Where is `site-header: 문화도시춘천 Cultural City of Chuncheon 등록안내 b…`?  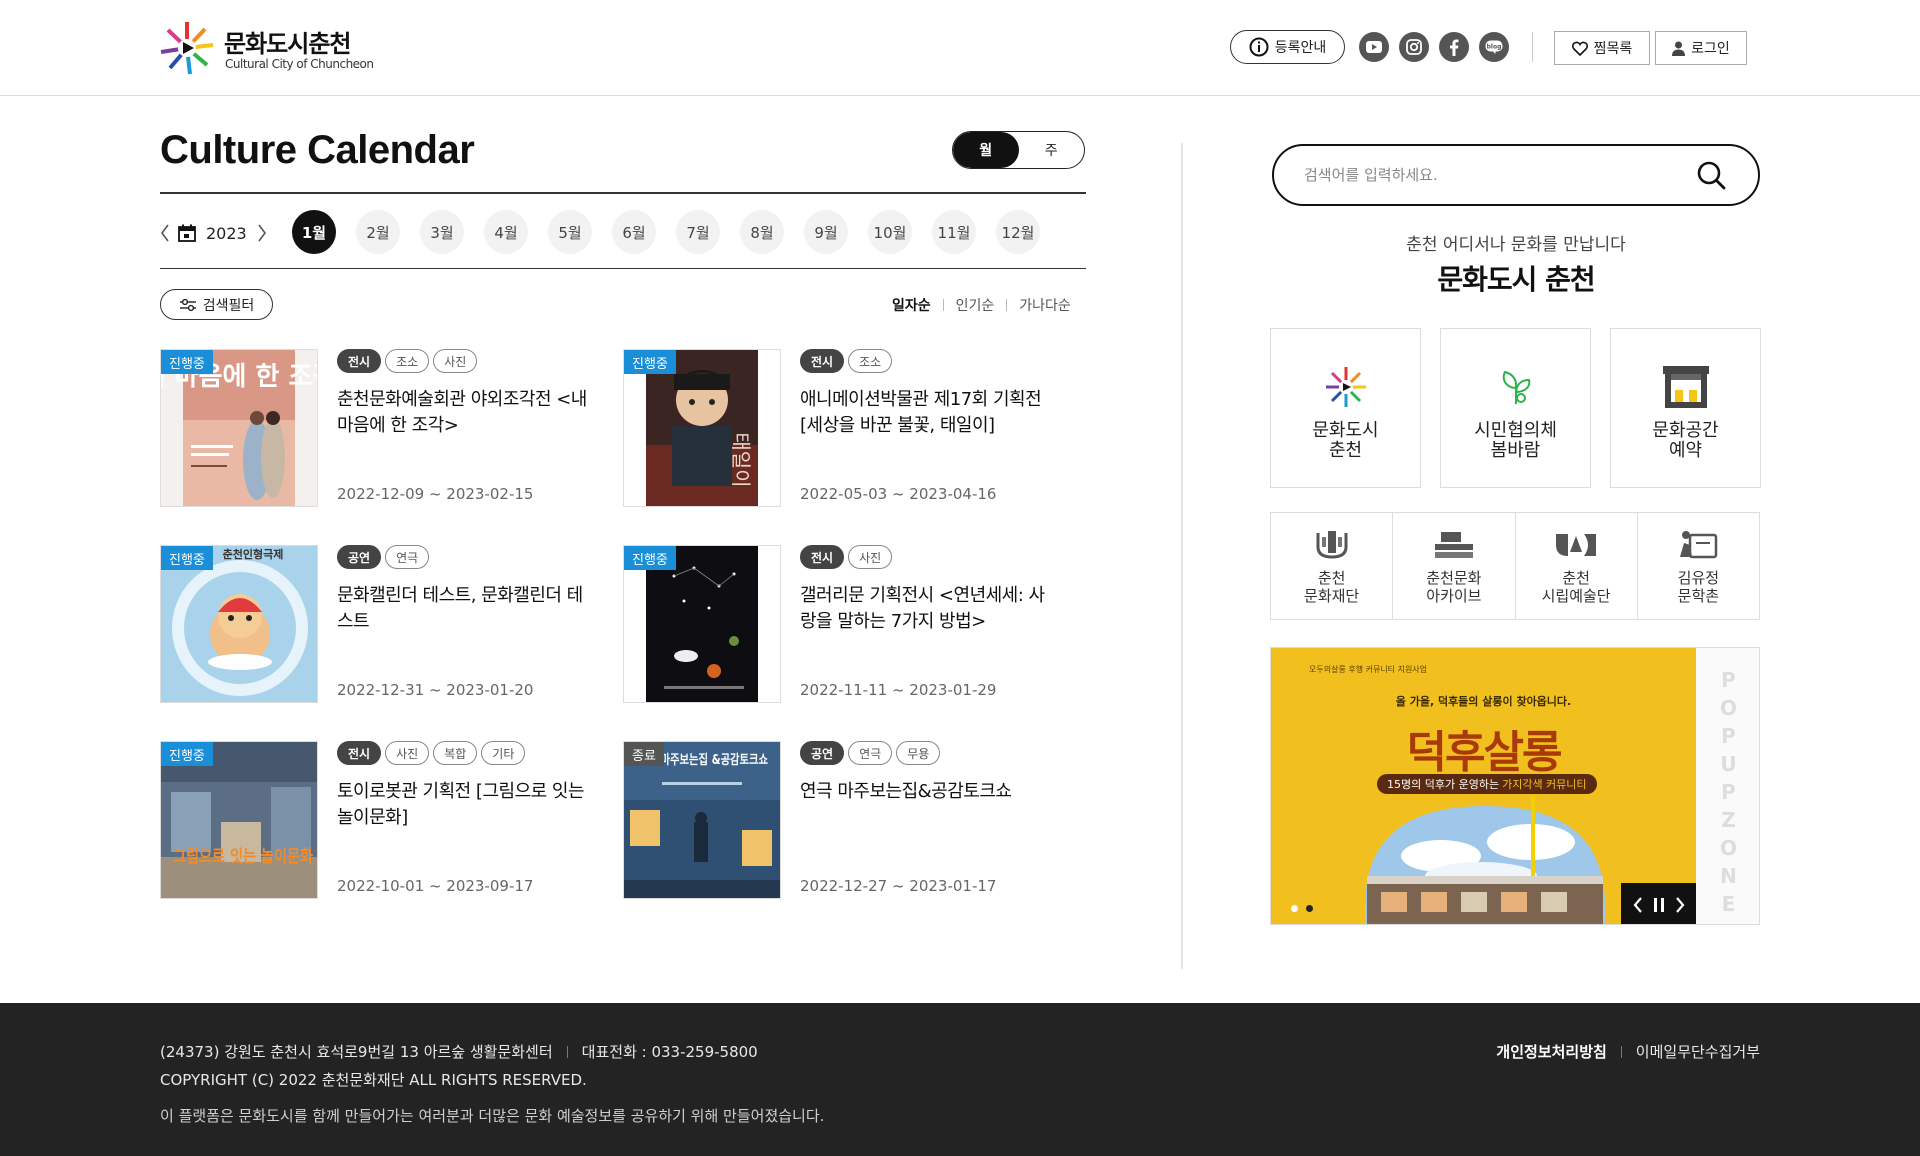
site-header: 문화도시춘천 Cultural City of Chuncheon 등록안내 b… is located at coordinates (960, 48).